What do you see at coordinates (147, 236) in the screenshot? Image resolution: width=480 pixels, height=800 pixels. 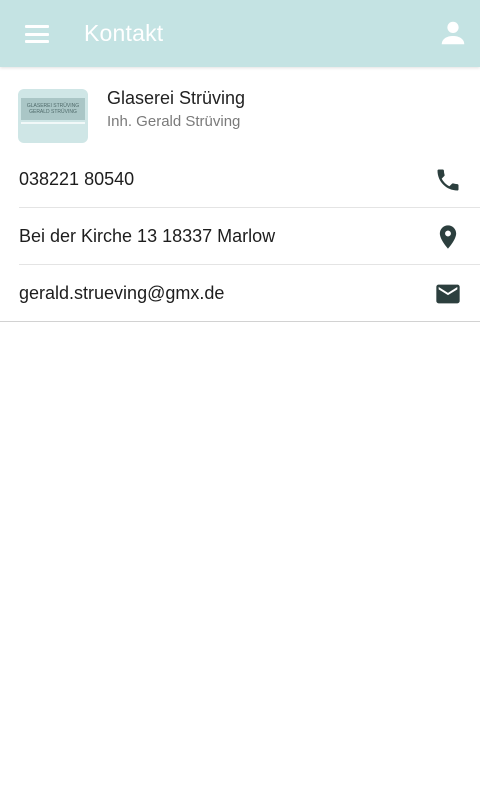 I see `address-text: Bei der Kirche 13 18337 Marlow` at bounding box center [147, 236].